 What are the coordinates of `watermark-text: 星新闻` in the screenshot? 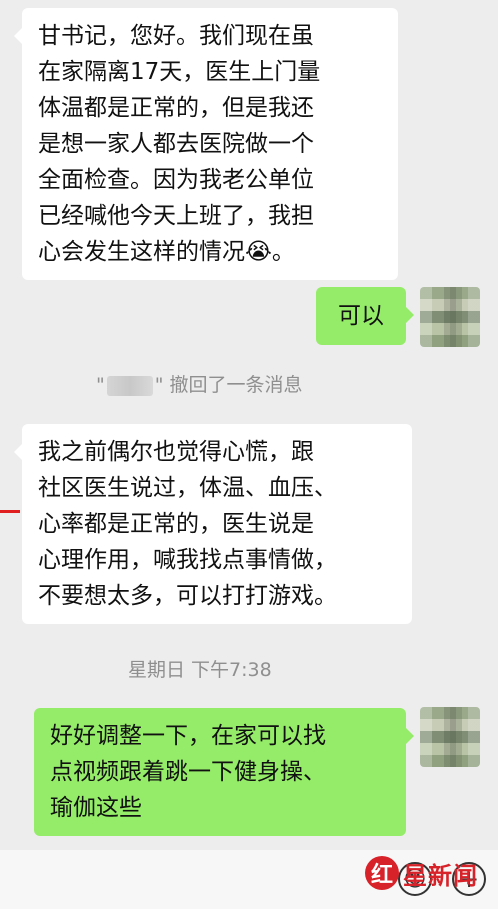 It's located at (440, 875).